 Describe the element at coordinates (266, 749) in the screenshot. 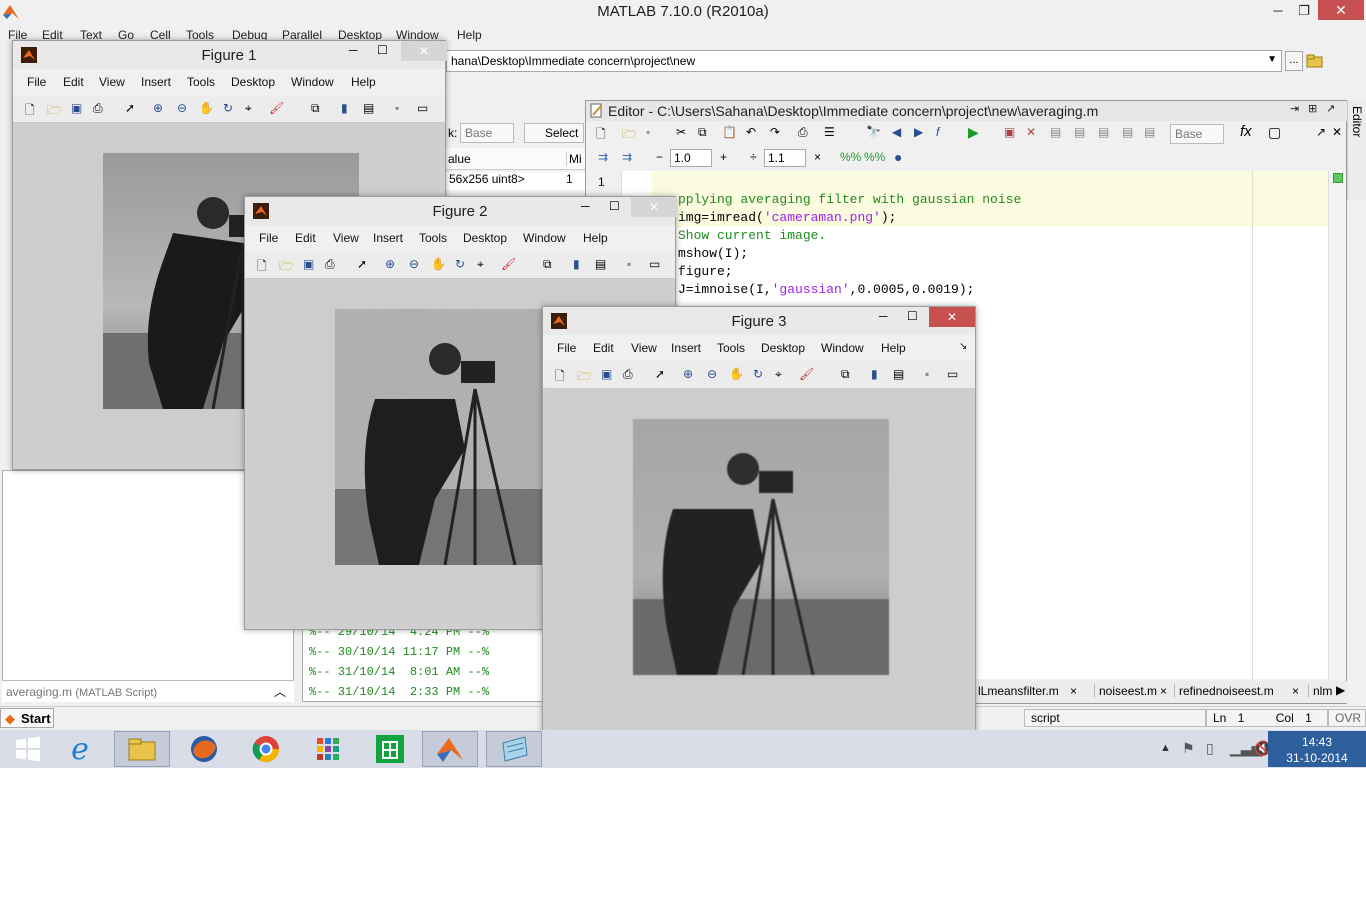

I see `taskbar-chrome` at that location.